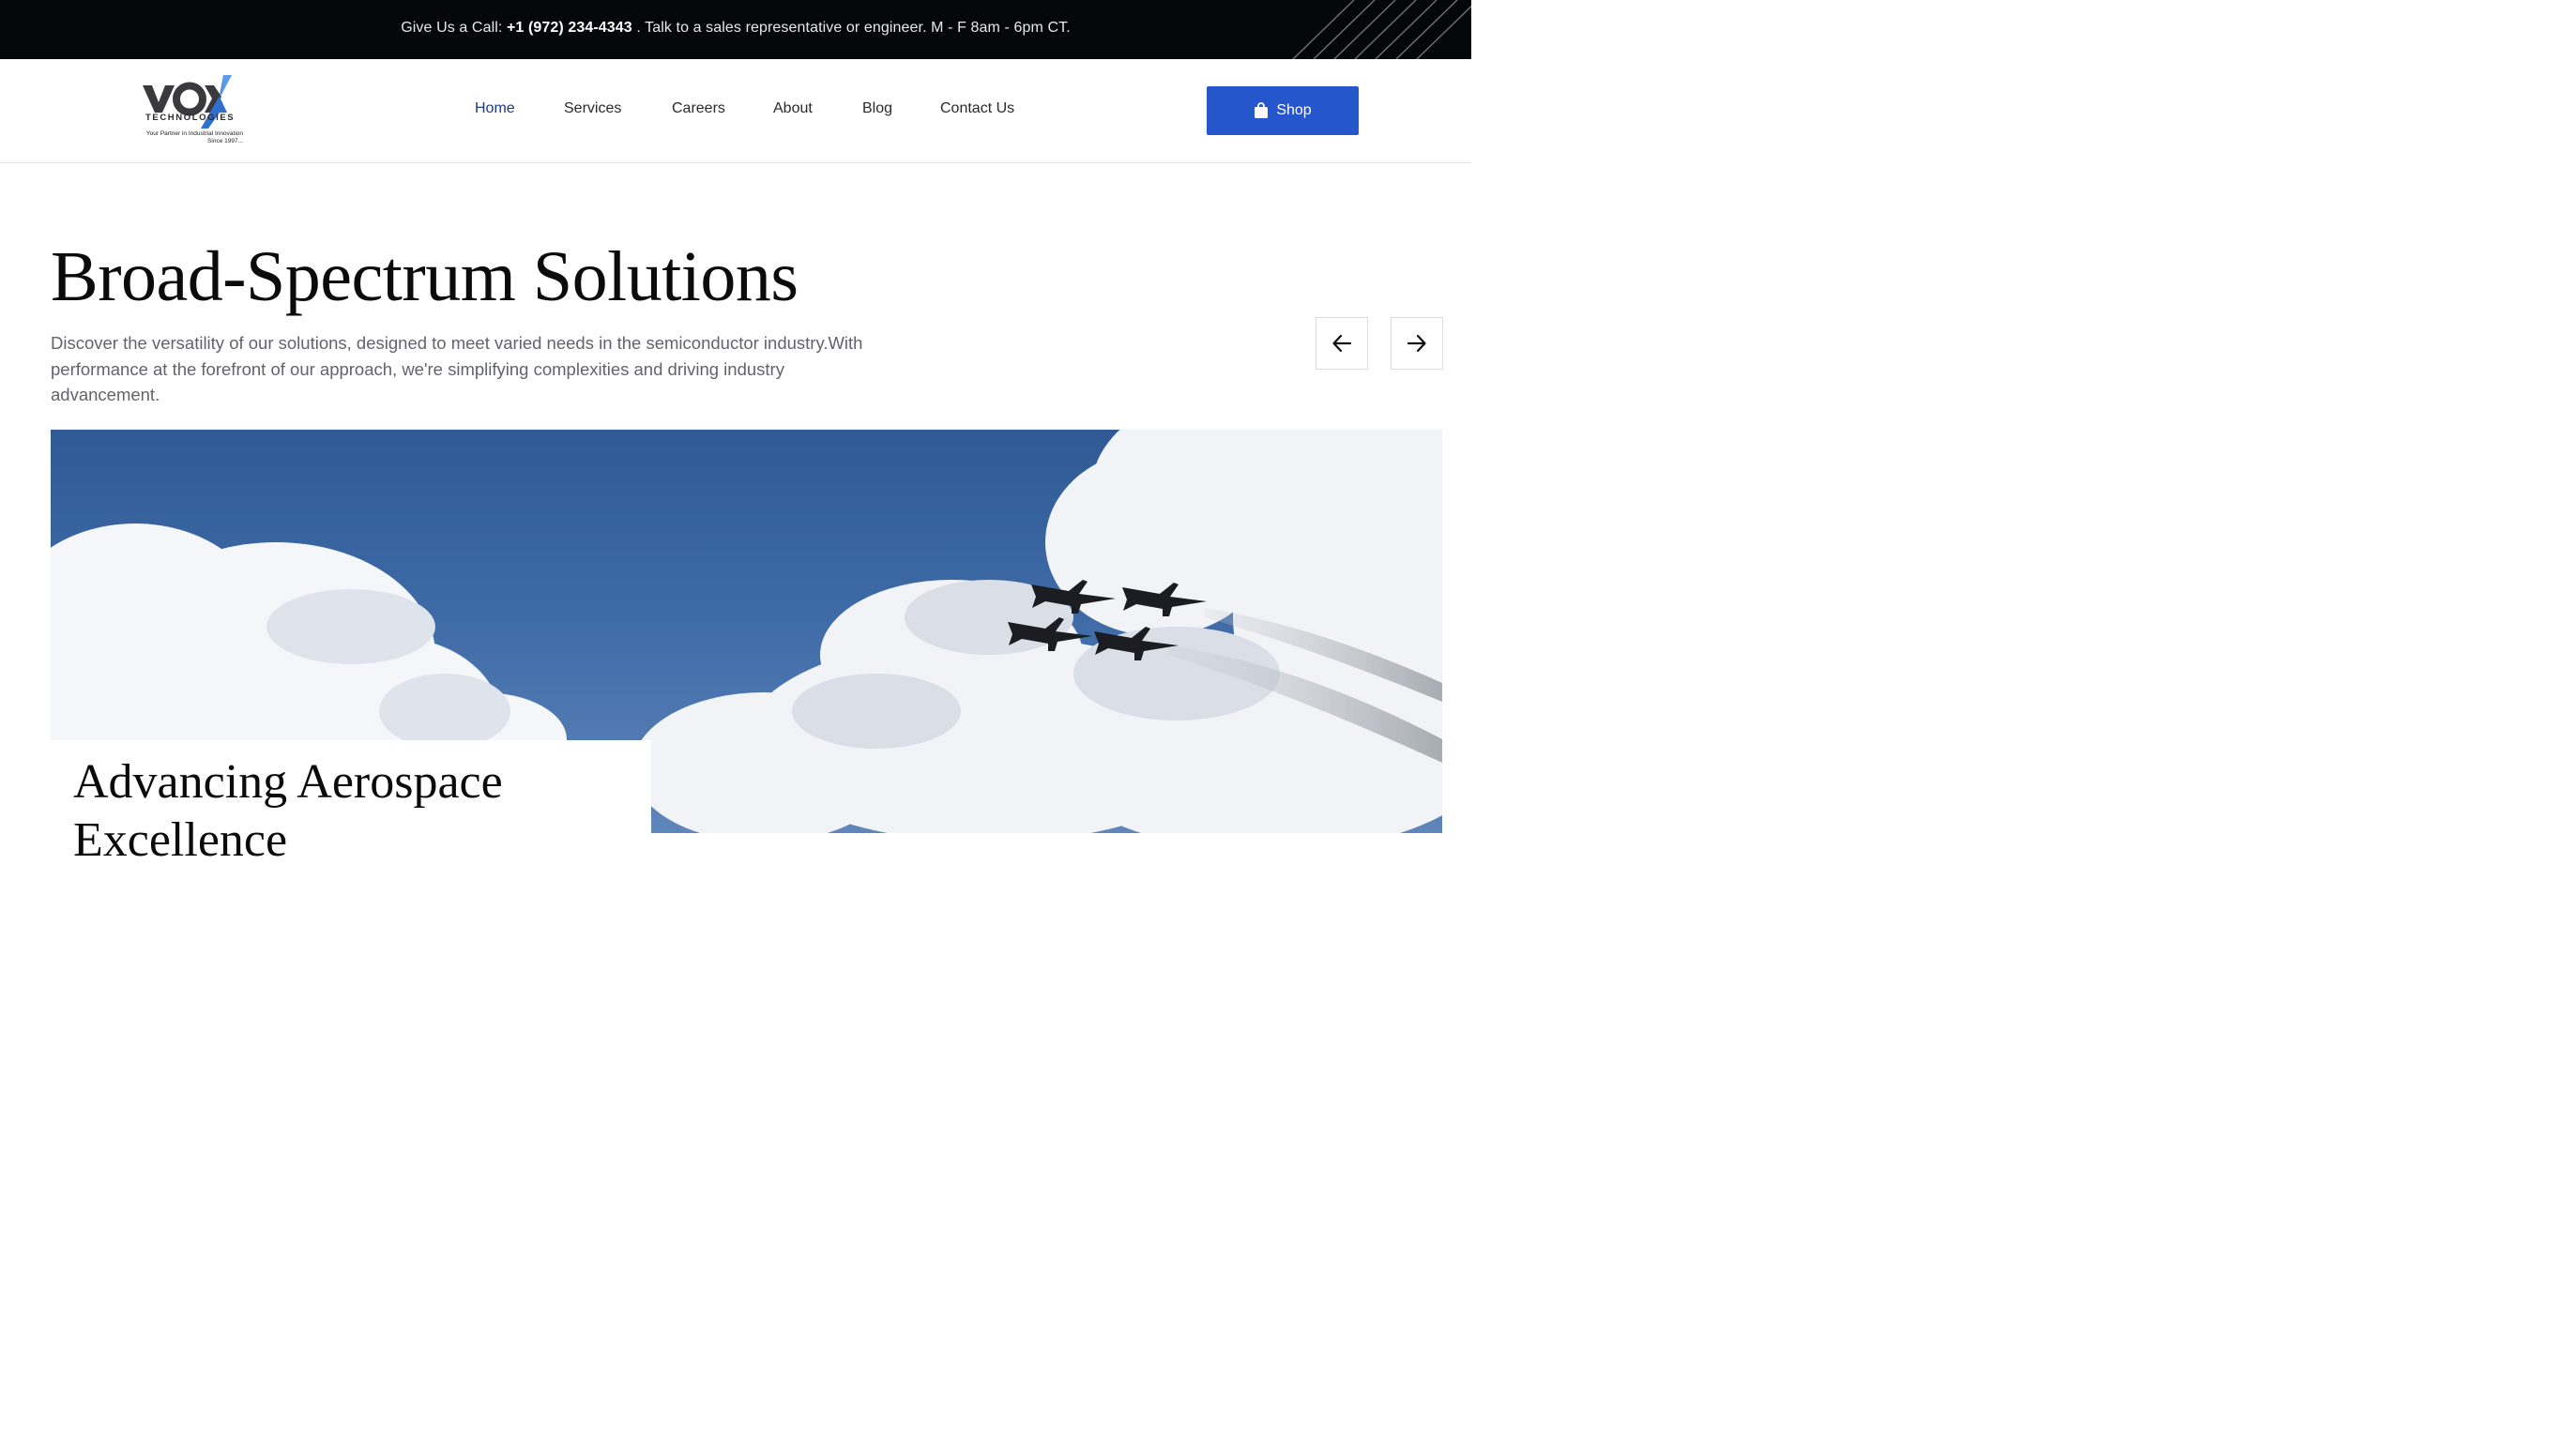 The width and height of the screenshot is (2571, 1456). Describe the element at coordinates (569, 28) in the screenshot. I see `phone-link: +1 (972) 234-4343` at that location.